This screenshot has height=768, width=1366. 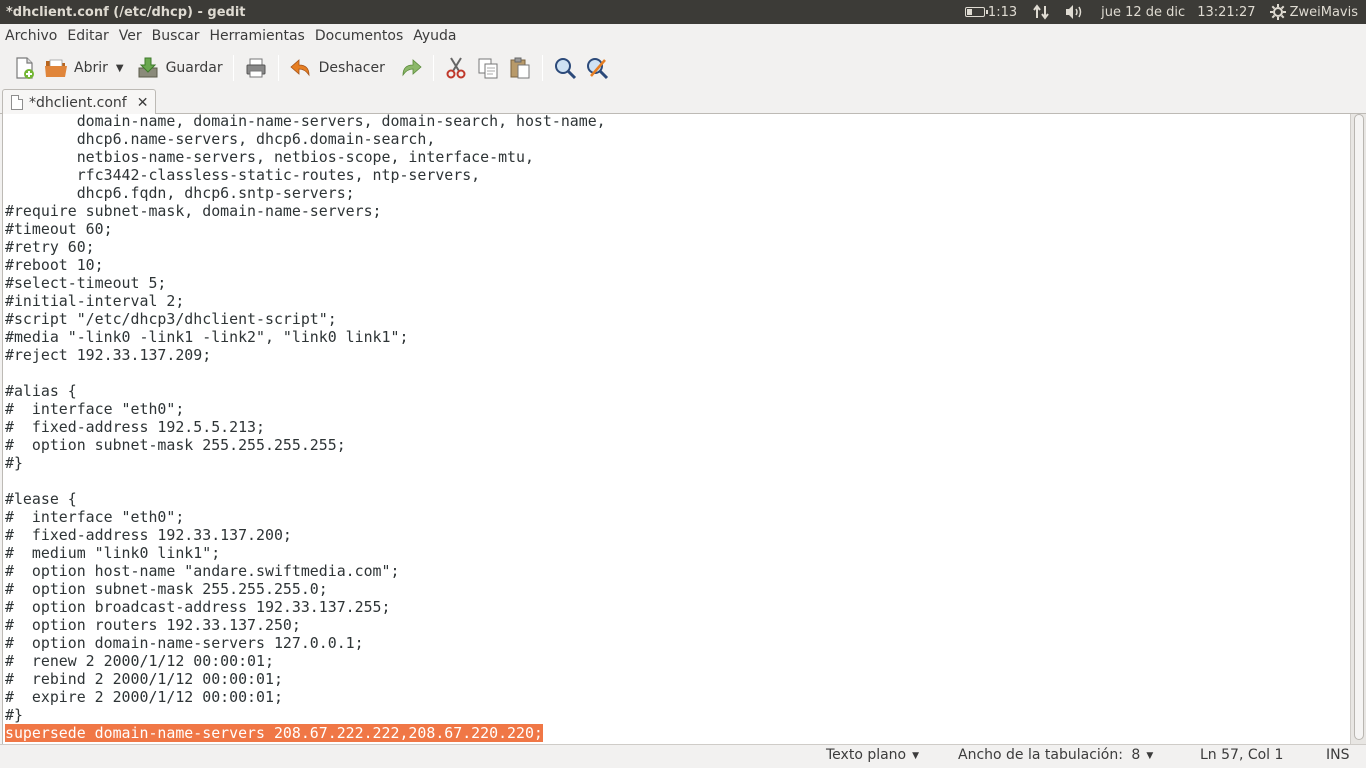 What do you see at coordinates (120, 68) in the screenshot?
I see `open-dropdown-arrow-icon: ▼` at bounding box center [120, 68].